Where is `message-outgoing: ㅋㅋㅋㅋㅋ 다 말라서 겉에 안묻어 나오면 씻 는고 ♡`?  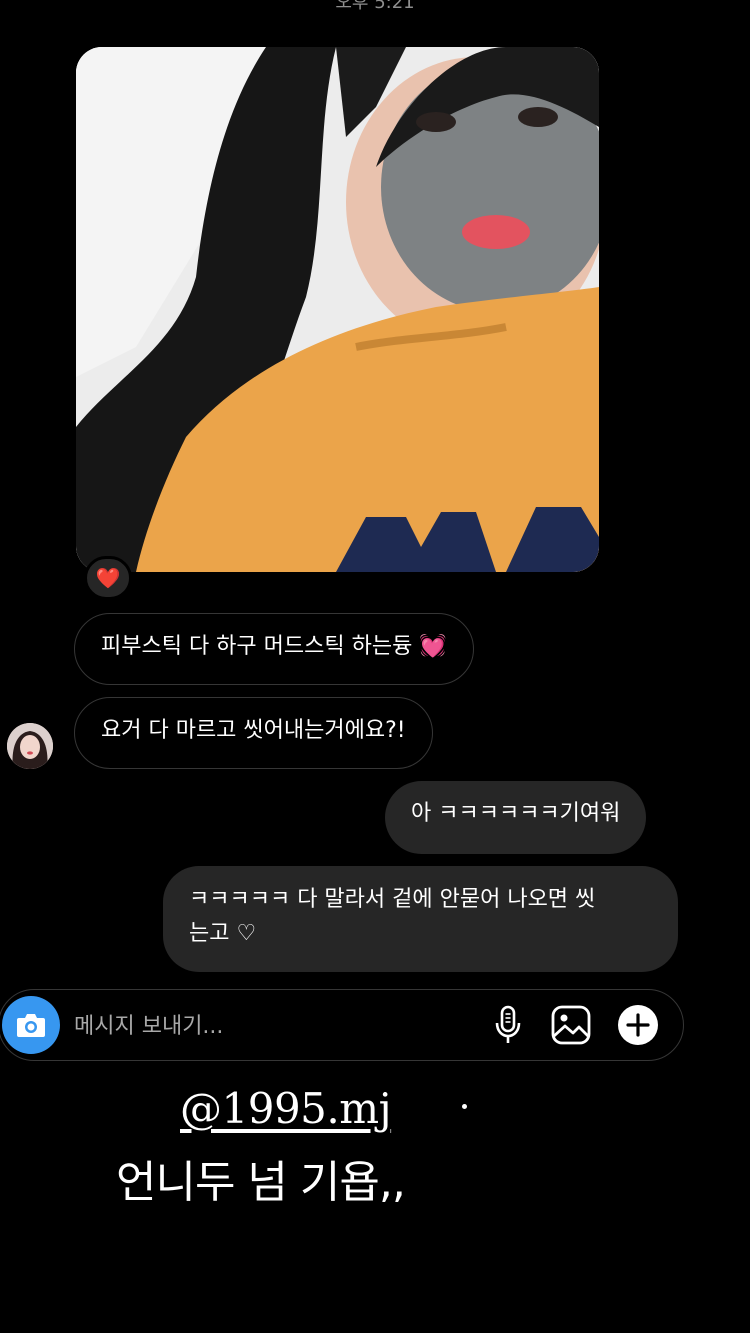 message-outgoing: ㅋㅋㅋㅋㅋ 다 말라서 겉에 안묻어 나오면 씻 는고 ♡ is located at coordinates (420, 919).